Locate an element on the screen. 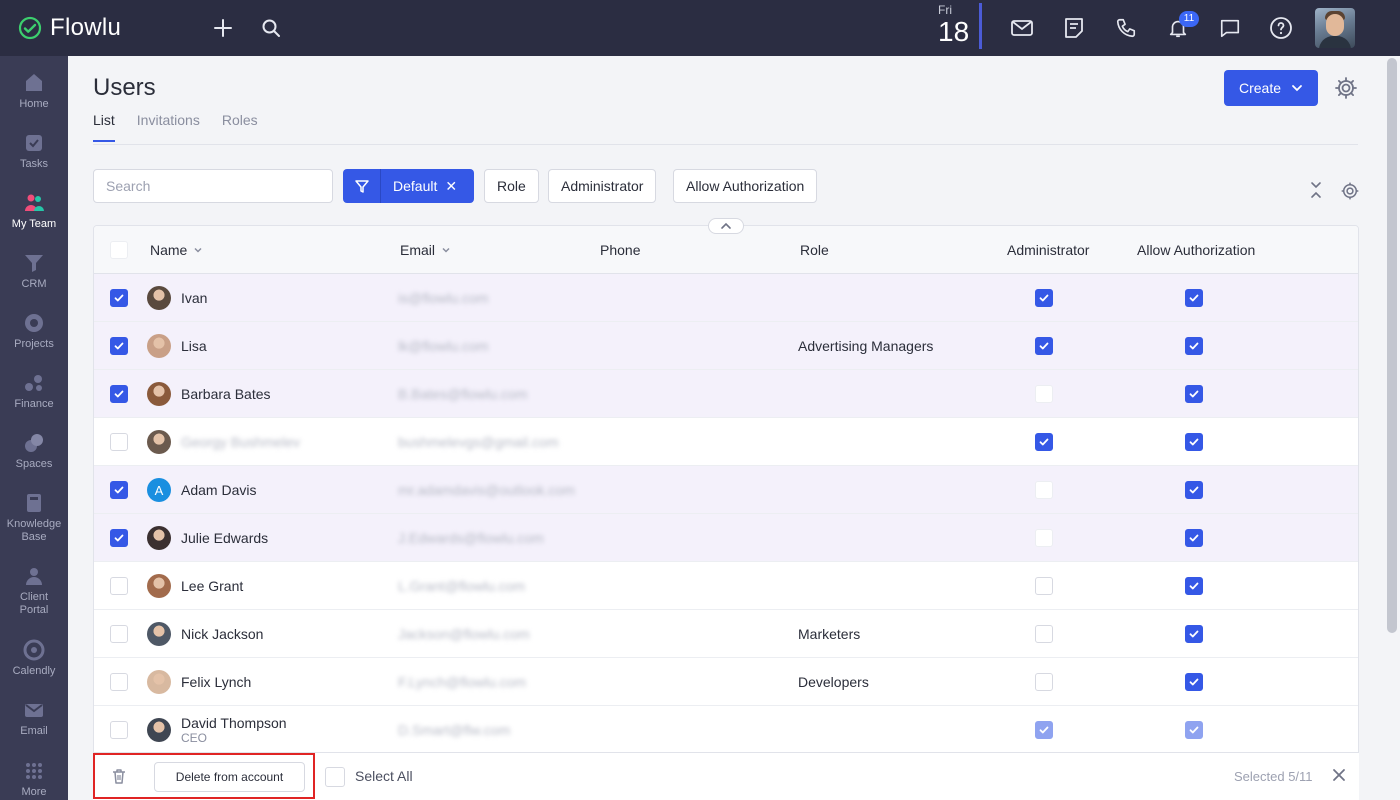  sidebar-item-more: More is located at coordinates (34, 779).